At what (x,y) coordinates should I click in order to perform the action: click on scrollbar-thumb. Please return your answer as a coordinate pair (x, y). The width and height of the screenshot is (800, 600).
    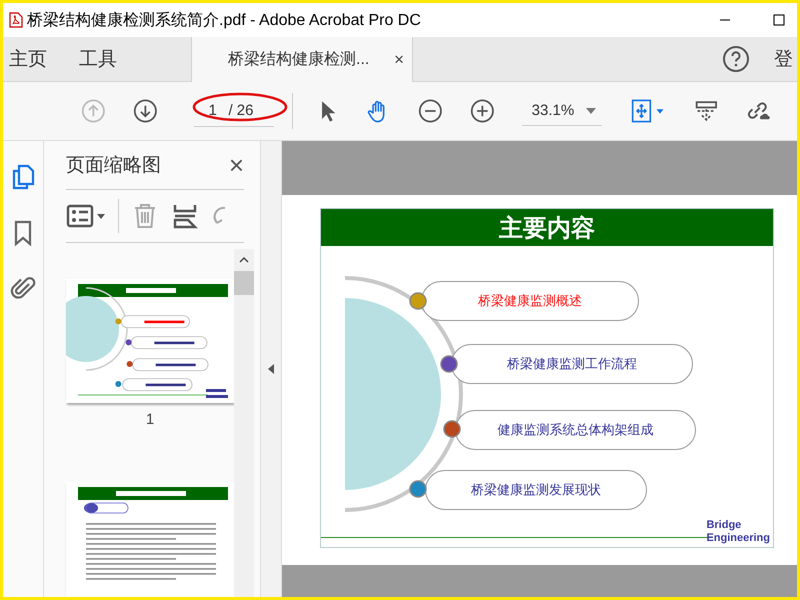
    Looking at the image, I should click on (244, 283).